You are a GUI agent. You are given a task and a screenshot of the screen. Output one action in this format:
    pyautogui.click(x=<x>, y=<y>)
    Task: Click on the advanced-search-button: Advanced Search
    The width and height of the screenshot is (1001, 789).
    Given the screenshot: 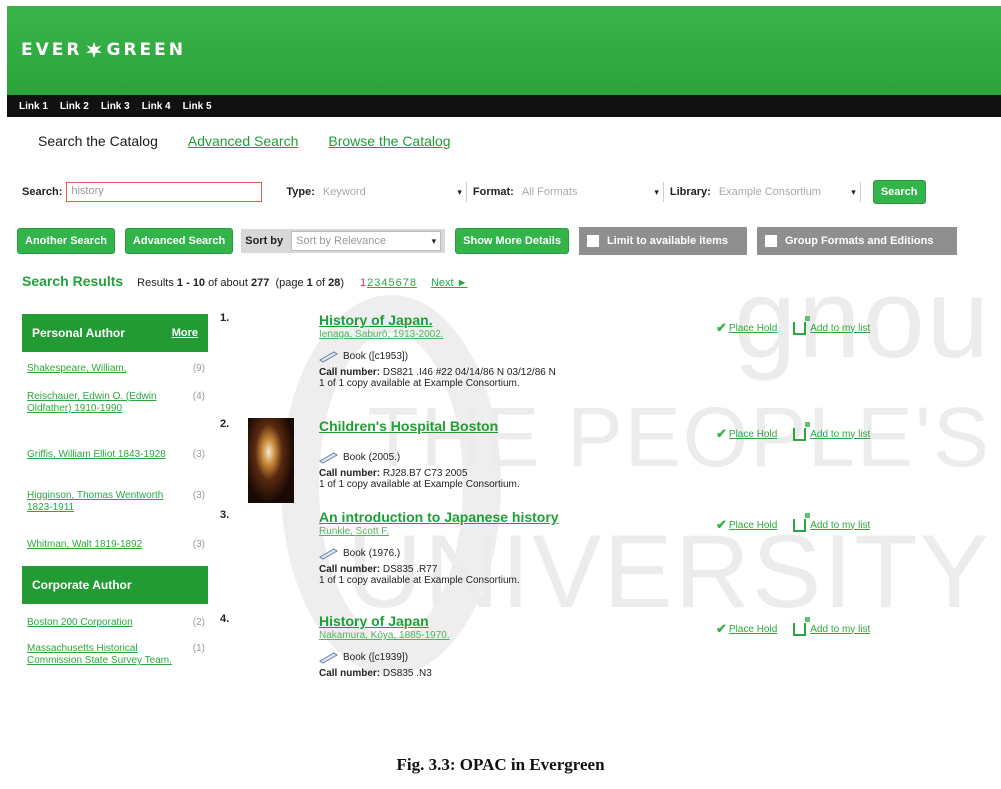 What is the action you would take?
    pyautogui.click(x=179, y=241)
    